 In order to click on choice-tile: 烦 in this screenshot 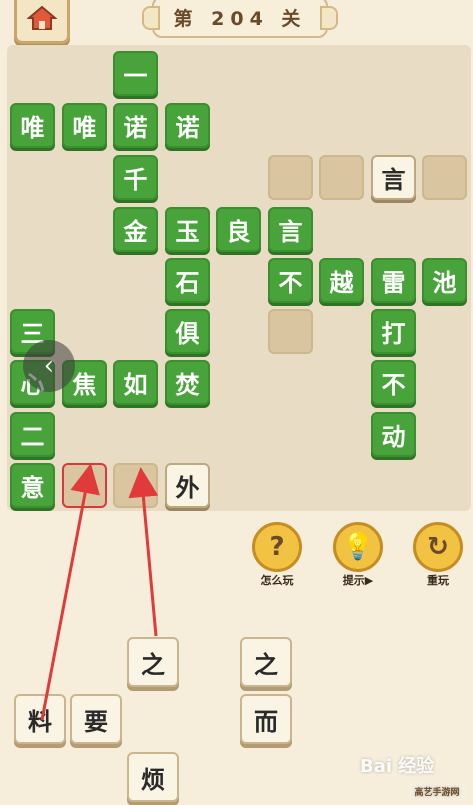, I will do `click(153, 777)`.